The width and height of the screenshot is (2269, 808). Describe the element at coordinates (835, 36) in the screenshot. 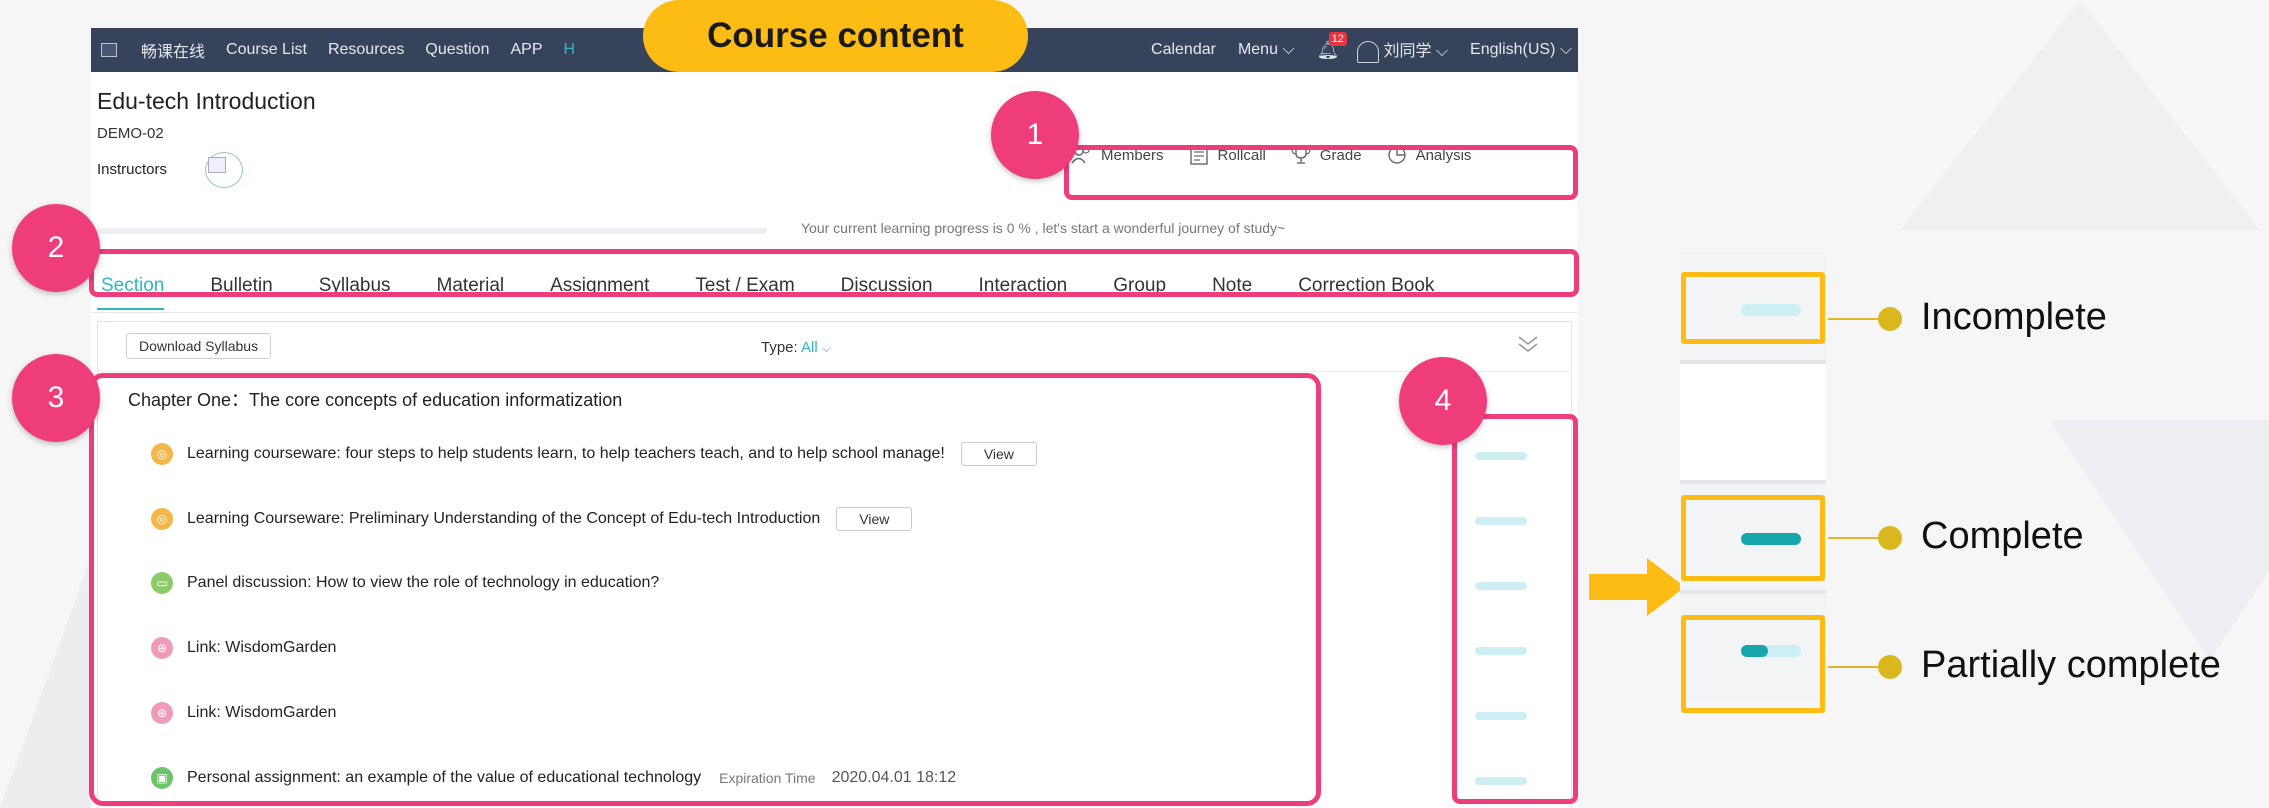

I see `course-content-banner: Course content` at that location.